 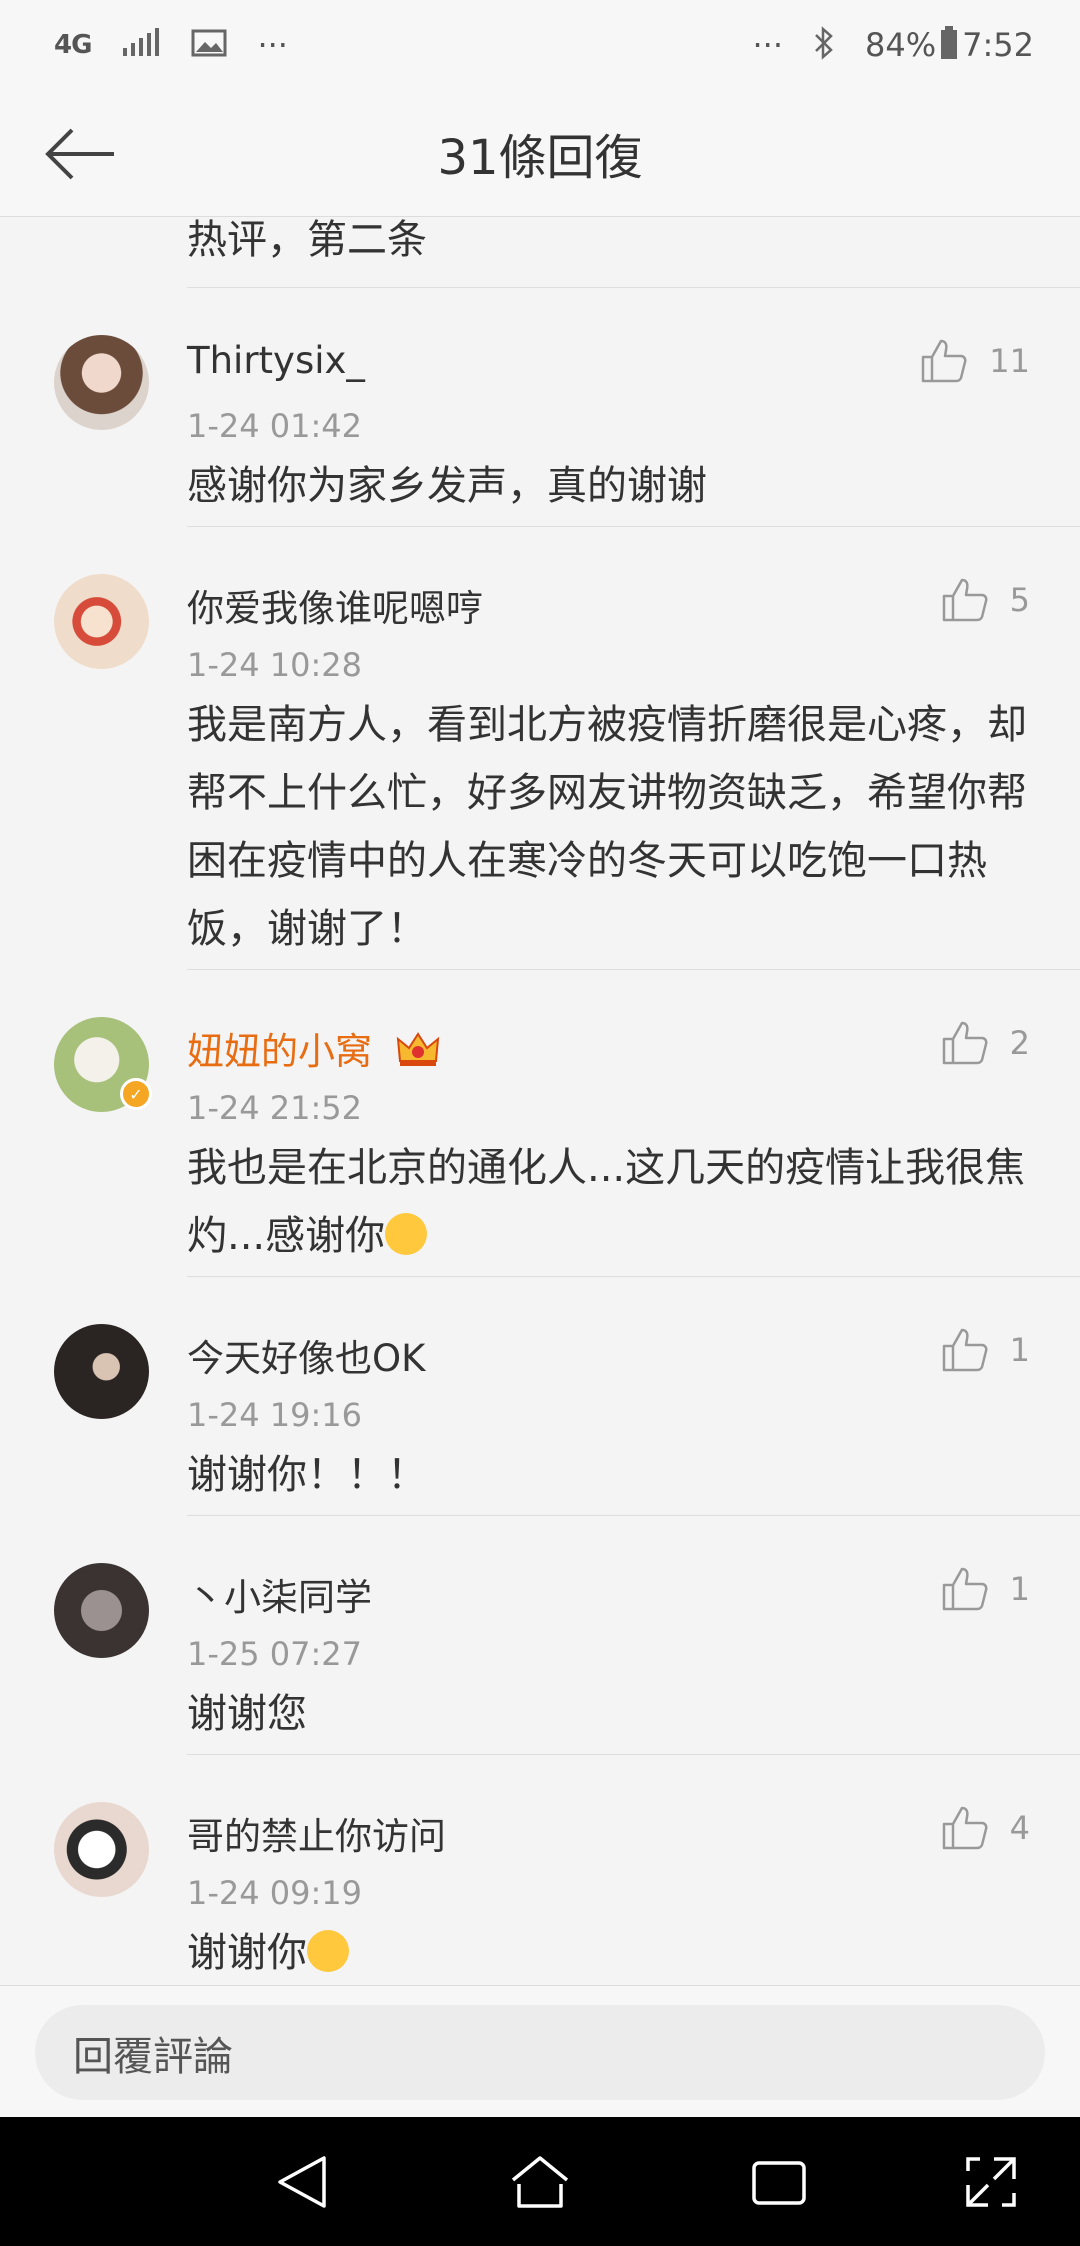 I want to click on like-count: 11, so click(x=1009, y=361).